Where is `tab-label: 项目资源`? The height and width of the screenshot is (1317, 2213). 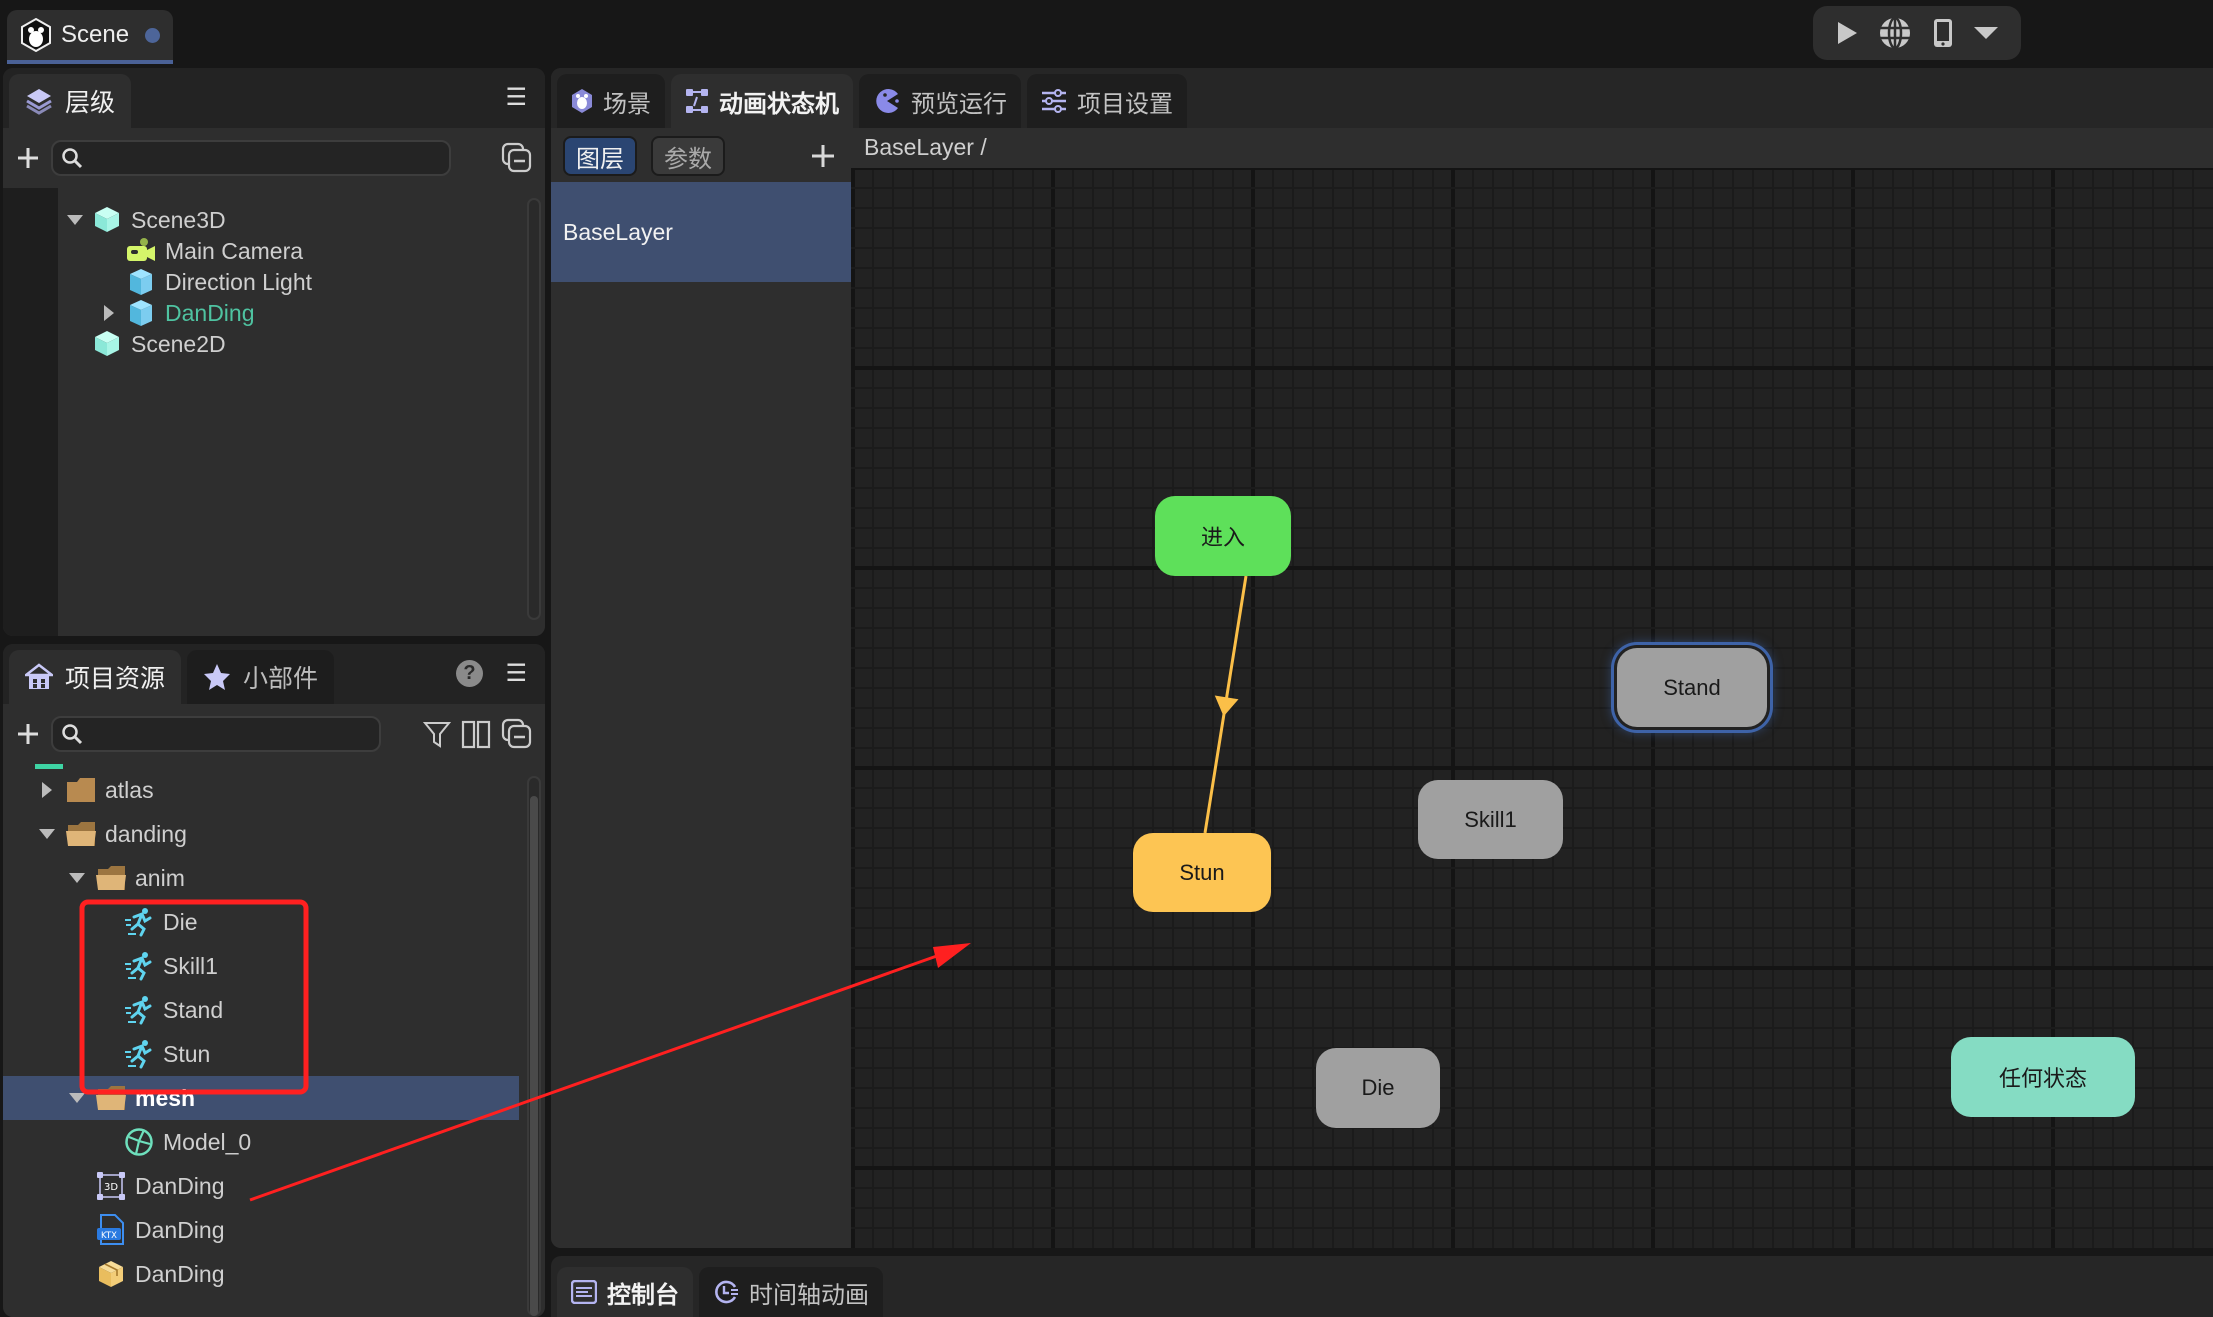 tab-label: 项目资源 is located at coordinates (115, 679).